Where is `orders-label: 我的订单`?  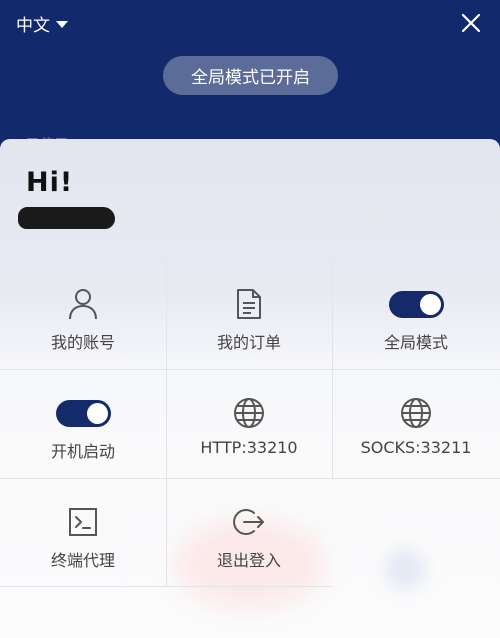
orders-label: 我的订单 is located at coordinates (248, 342).